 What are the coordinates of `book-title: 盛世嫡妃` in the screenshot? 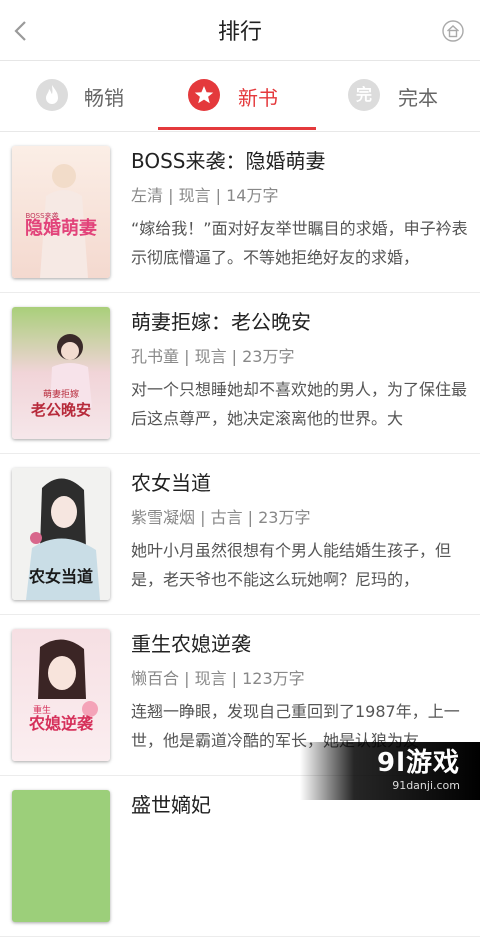 It's located at (171, 803).